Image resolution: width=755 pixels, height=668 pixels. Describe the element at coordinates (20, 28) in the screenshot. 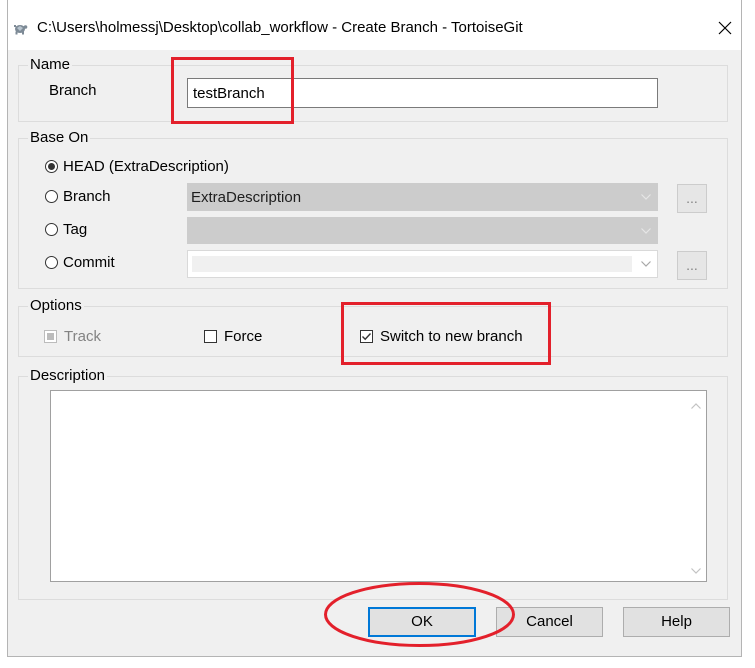

I see `tortoisegit-icon` at that location.